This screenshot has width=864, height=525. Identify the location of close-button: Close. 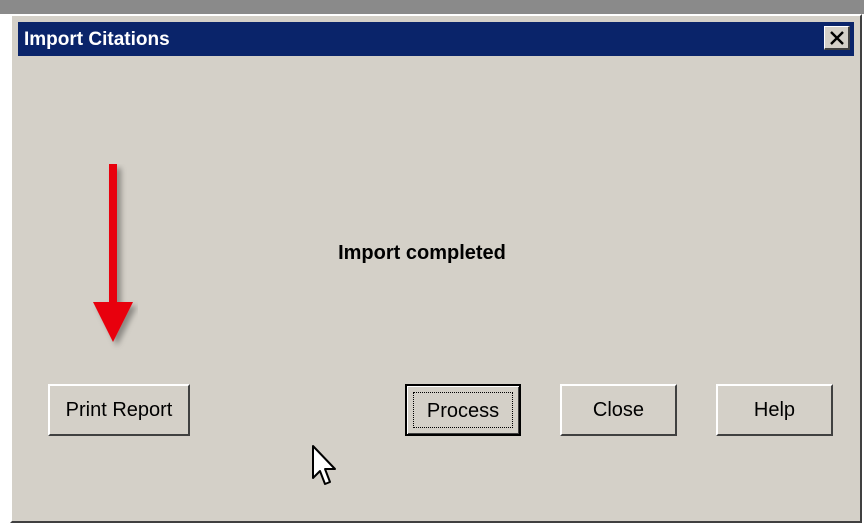
(618, 410).